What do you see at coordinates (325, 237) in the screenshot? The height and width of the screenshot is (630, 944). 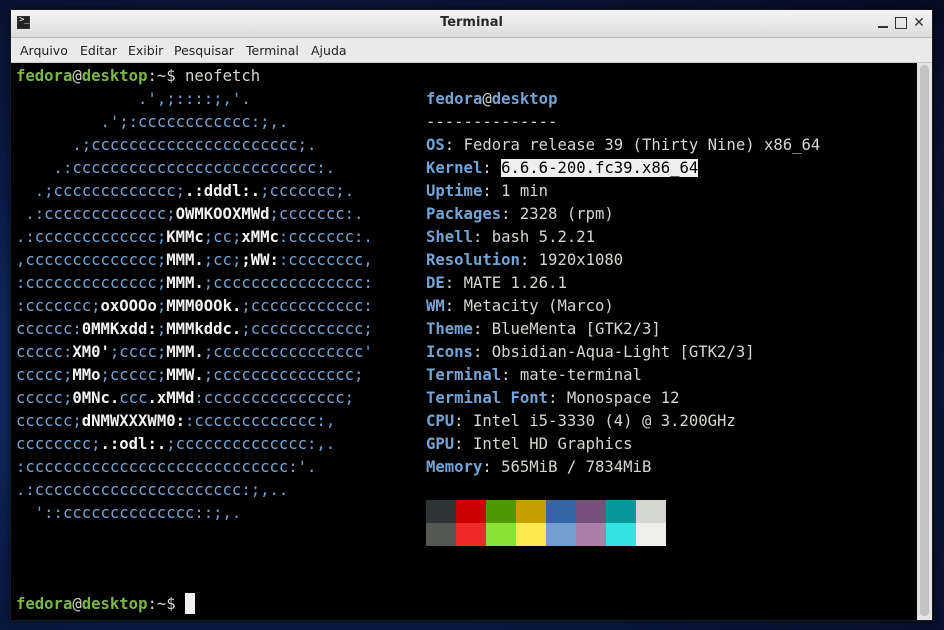 I see `logo-segment: :ccccccc:.` at bounding box center [325, 237].